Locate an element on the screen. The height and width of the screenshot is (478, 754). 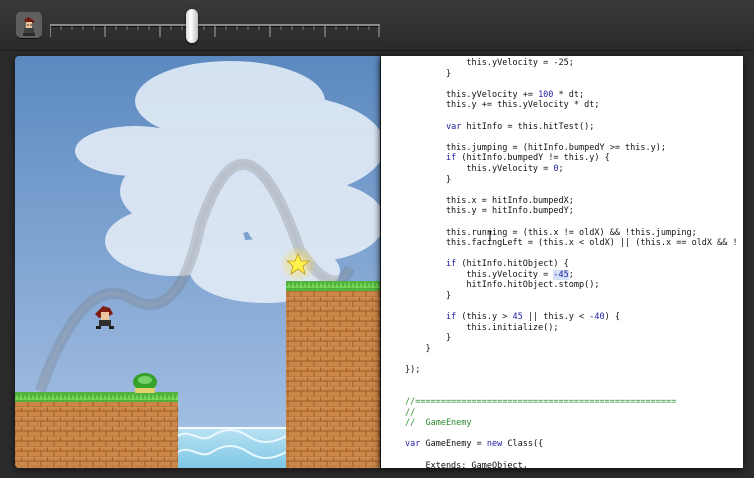
code-line: this.yVelocity = 0; is located at coordinates (562, 169).